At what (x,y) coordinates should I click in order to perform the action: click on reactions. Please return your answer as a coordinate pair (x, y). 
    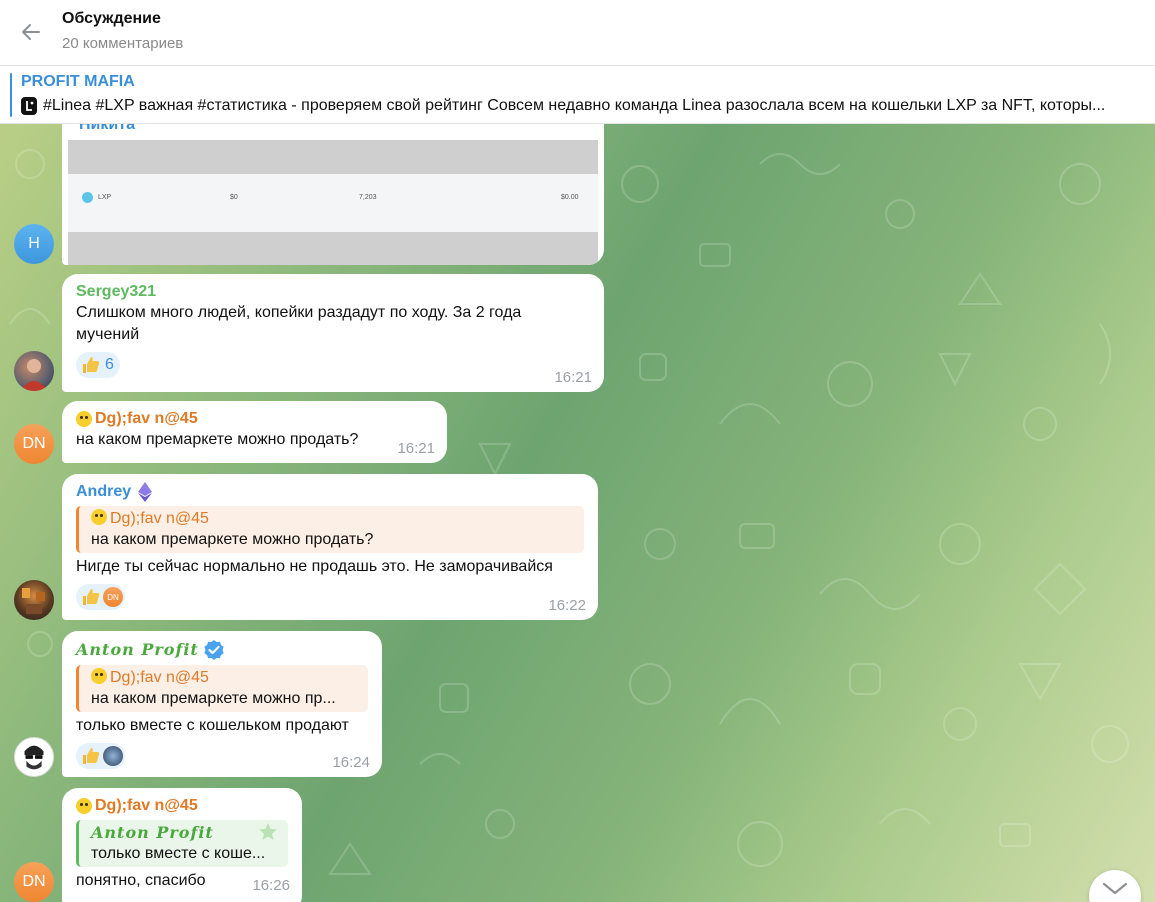
    Looking at the image, I should click on (222, 756).